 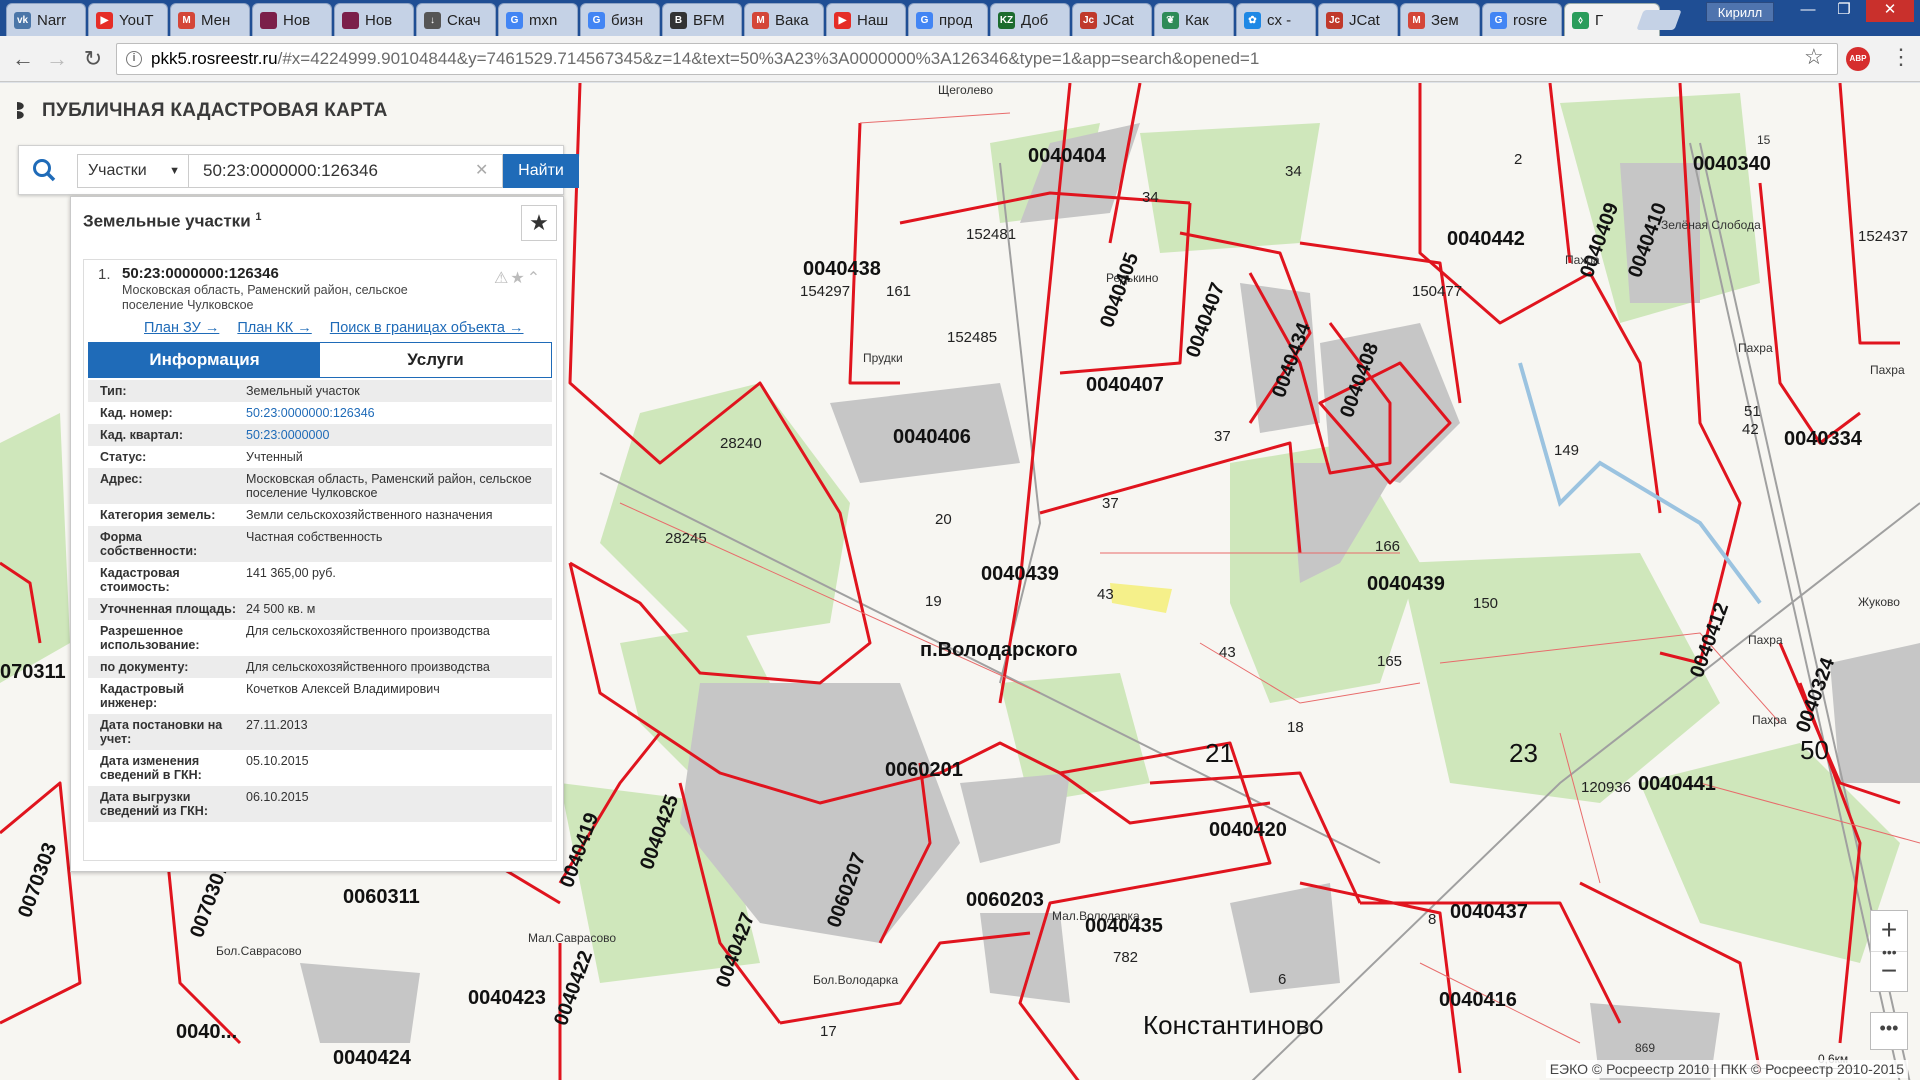 I want to click on tab-label: Нов, so click(x=297, y=20).